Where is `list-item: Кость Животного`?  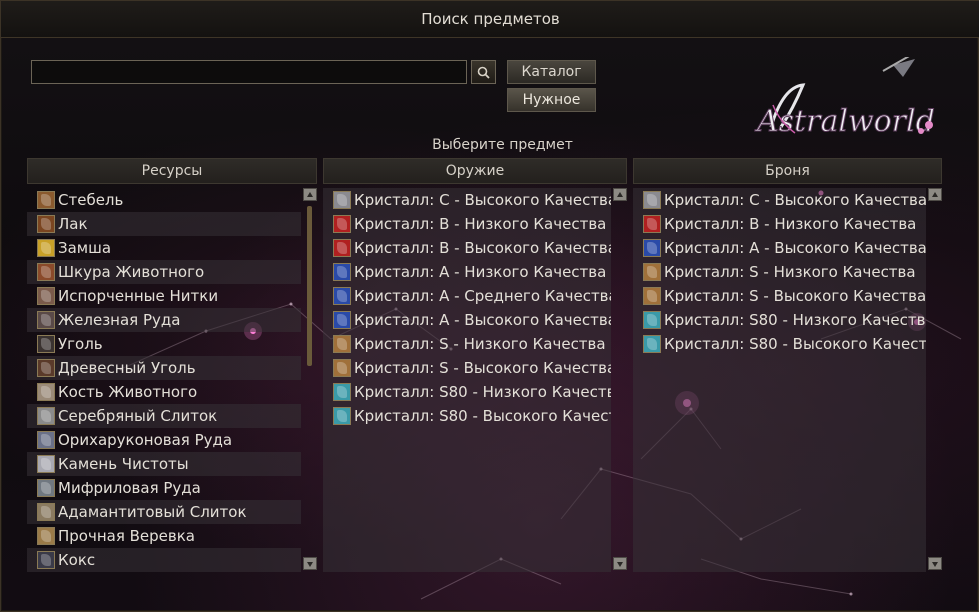 list-item: Кость Животного is located at coordinates (164, 392).